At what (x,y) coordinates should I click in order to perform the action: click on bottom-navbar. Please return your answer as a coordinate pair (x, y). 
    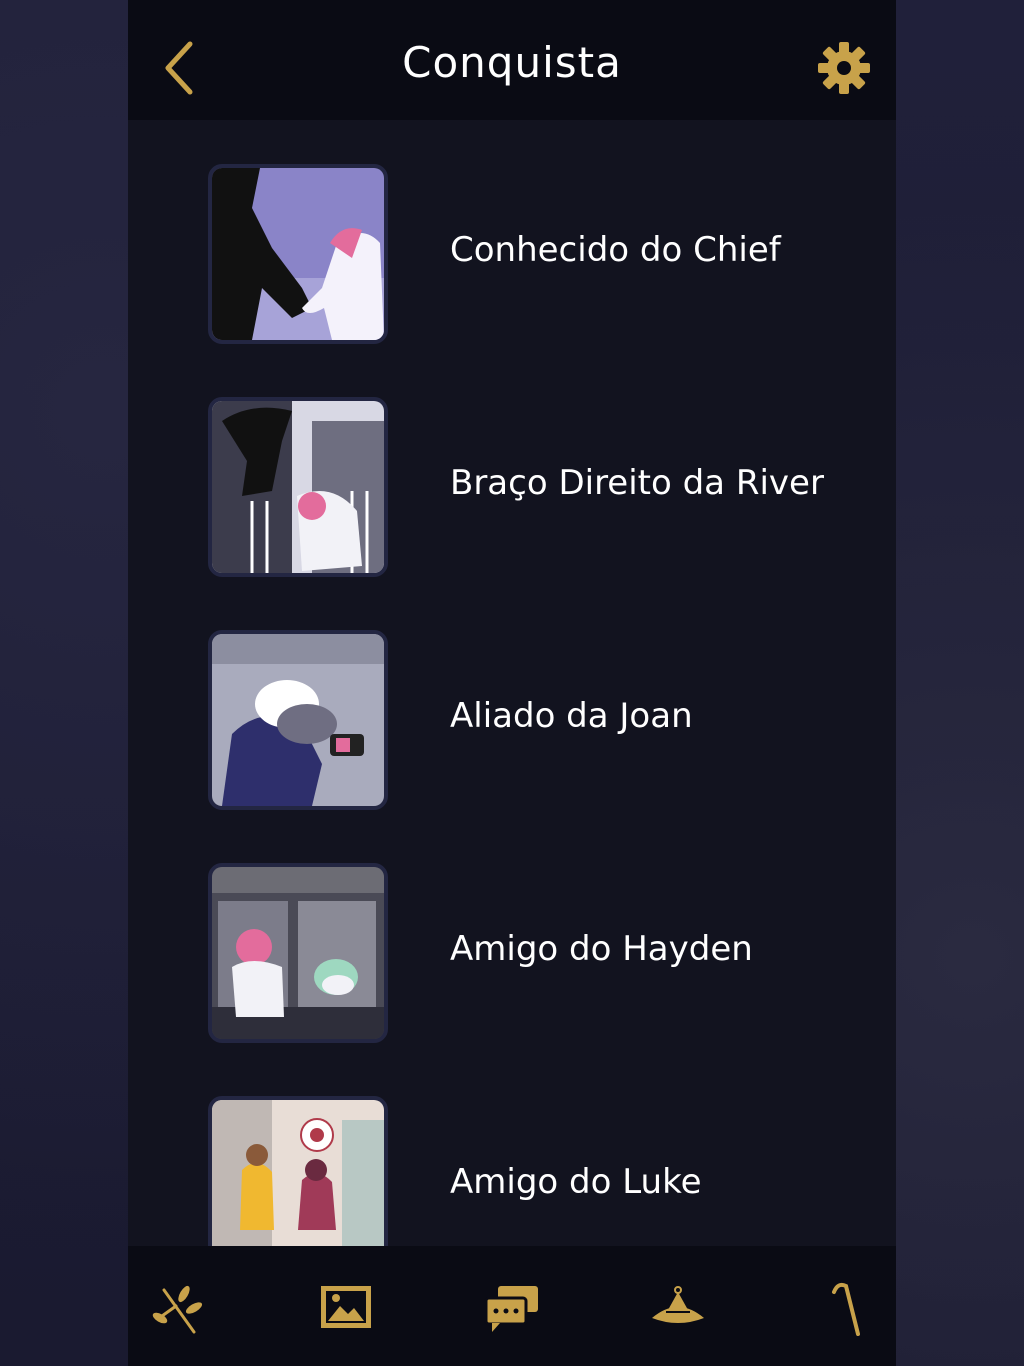
    Looking at the image, I should click on (512, 1306).